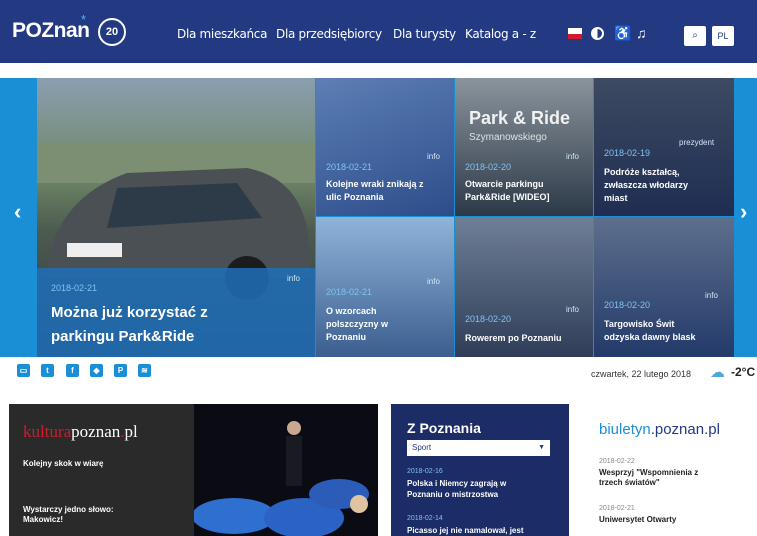 The width and height of the screenshot is (757, 536). Describe the element at coordinates (743, 372) in the screenshot. I see `temperature: -2°C` at that location.